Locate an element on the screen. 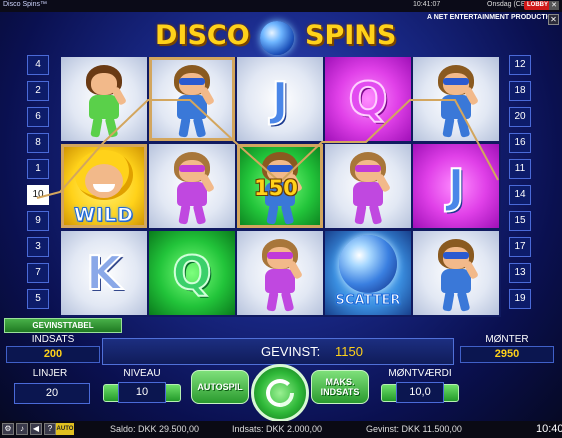  lobby-button: LOBBY is located at coordinates (537, 5).